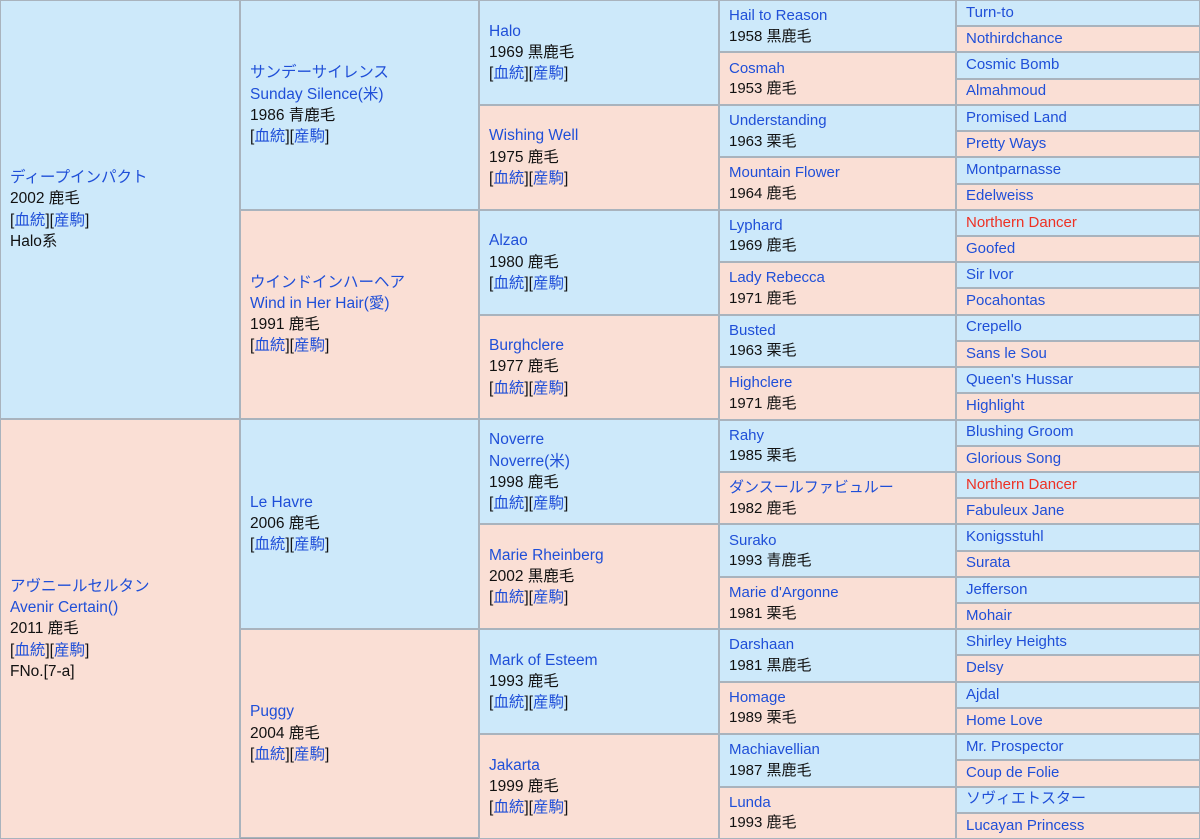 The width and height of the screenshot is (1200, 839). I want to click on horse-name-link: Marie d'Argonne, so click(838, 593).